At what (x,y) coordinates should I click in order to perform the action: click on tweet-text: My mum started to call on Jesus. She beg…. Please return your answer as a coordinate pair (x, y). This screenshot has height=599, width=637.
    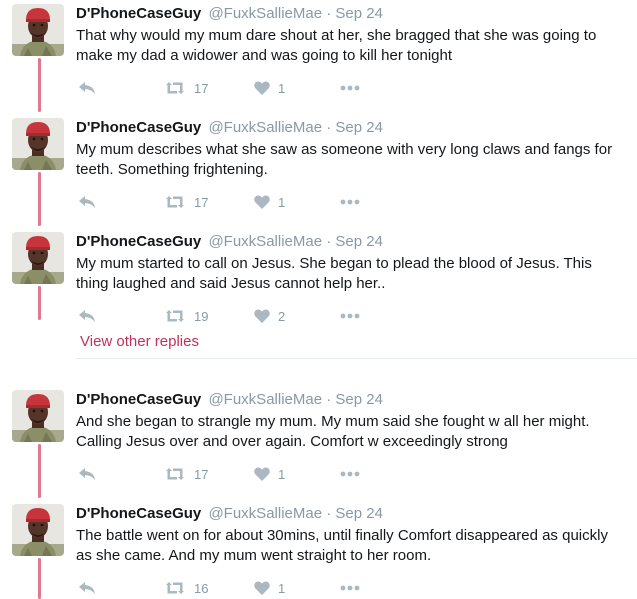
    Looking at the image, I should click on (334, 273).